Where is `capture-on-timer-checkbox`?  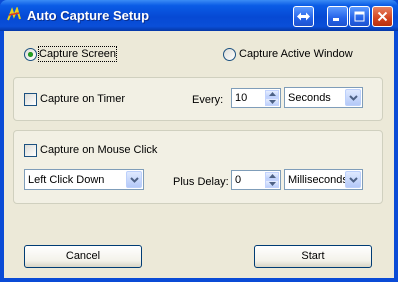 capture-on-timer-checkbox is located at coordinates (30, 99).